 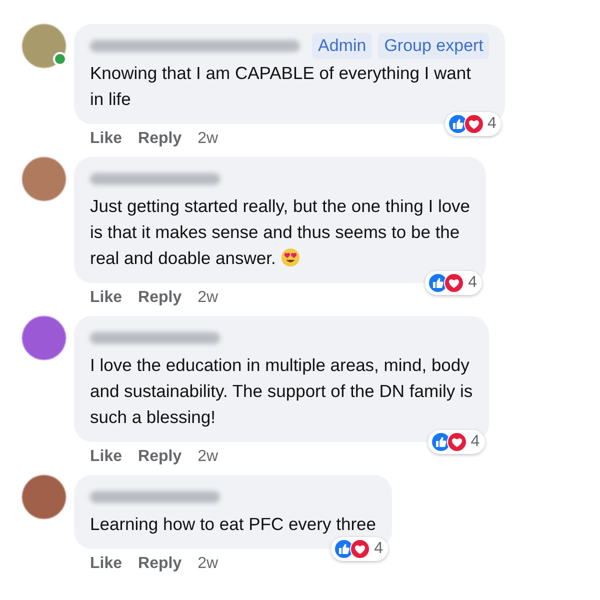 I want to click on comment-text: Knowing that I am CAPABLE of everything I want in life, so click(x=281, y=86).